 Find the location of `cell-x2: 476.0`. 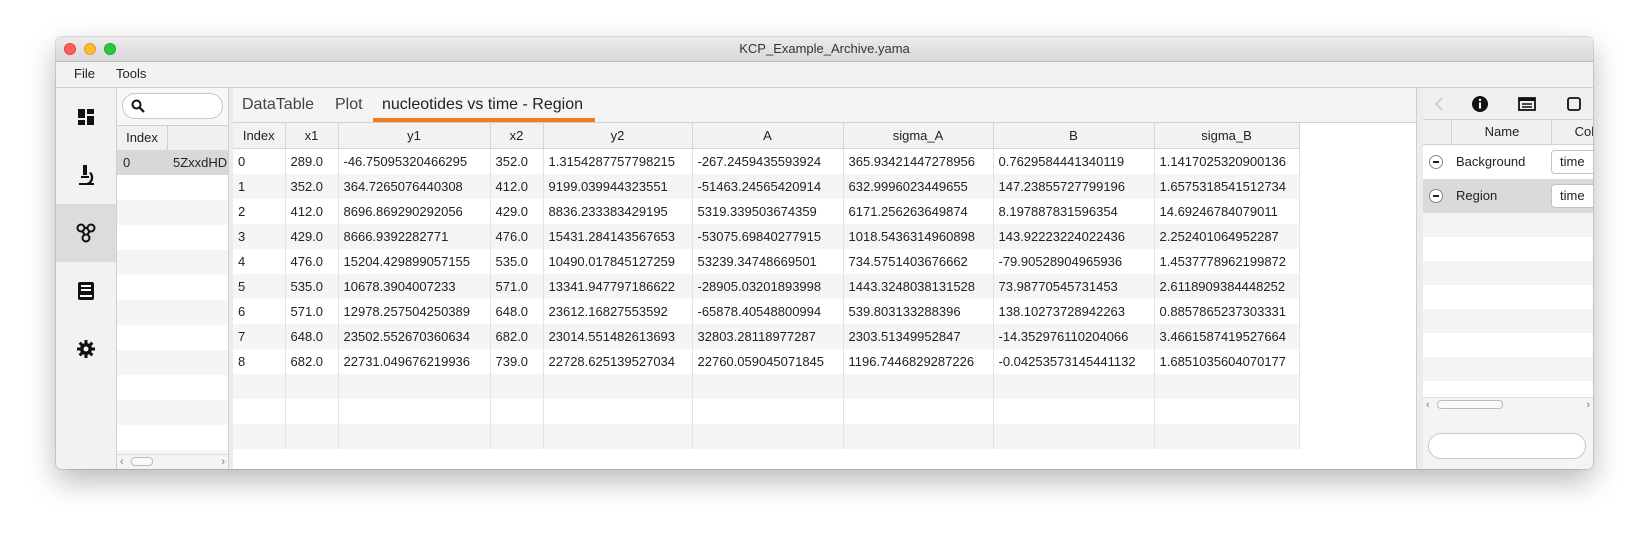

cell-x2: 476.0 is located at coordinates (517, 236).